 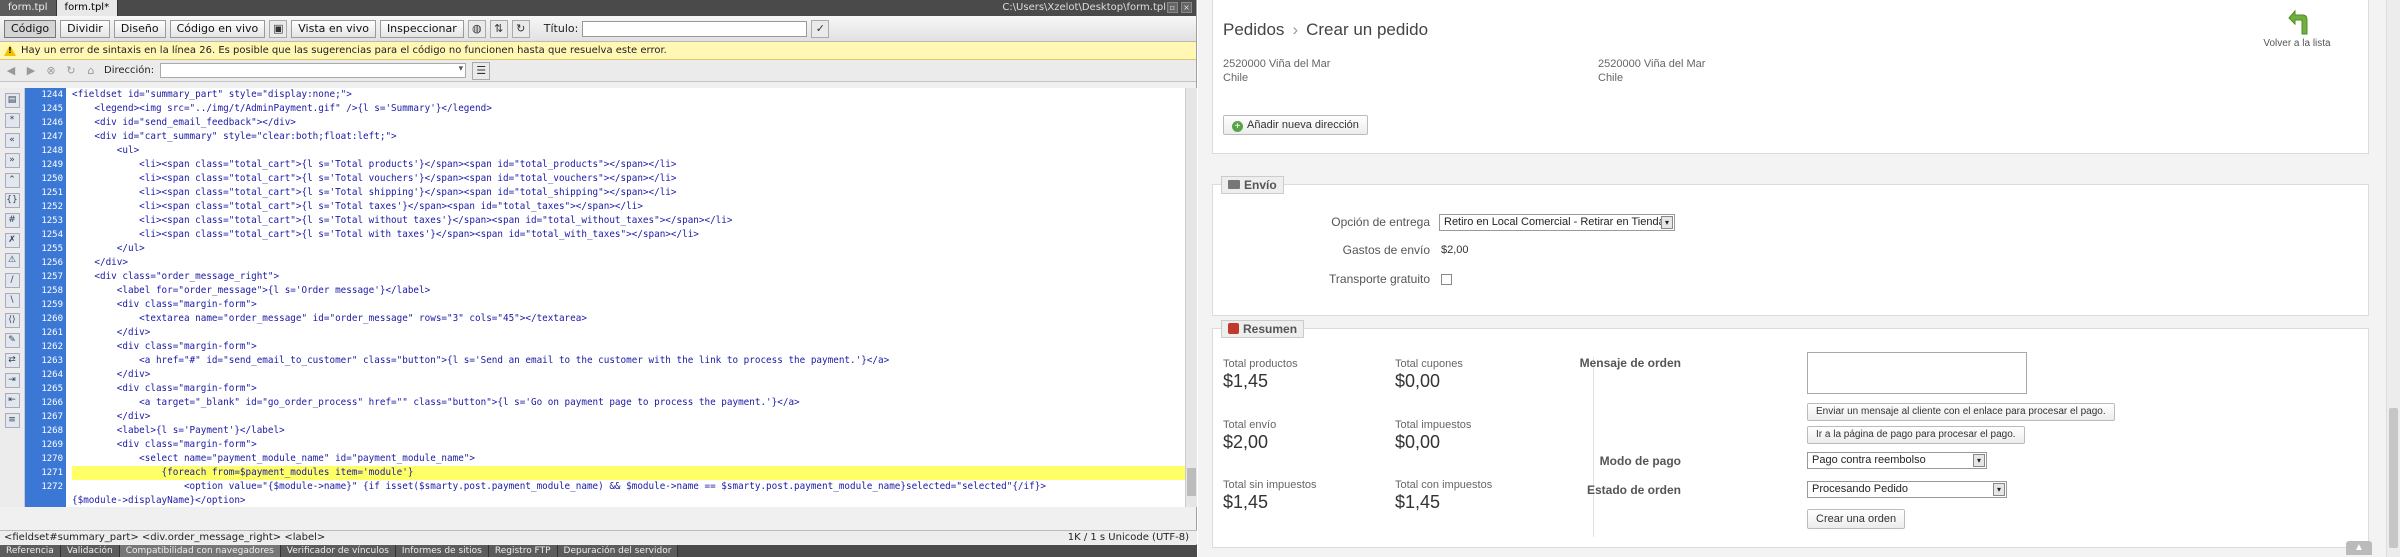 What do you see at coordinates (12, 360) in the screenshot?
I see `move-css-icon: ⇄` at bounding box center [12, 360].